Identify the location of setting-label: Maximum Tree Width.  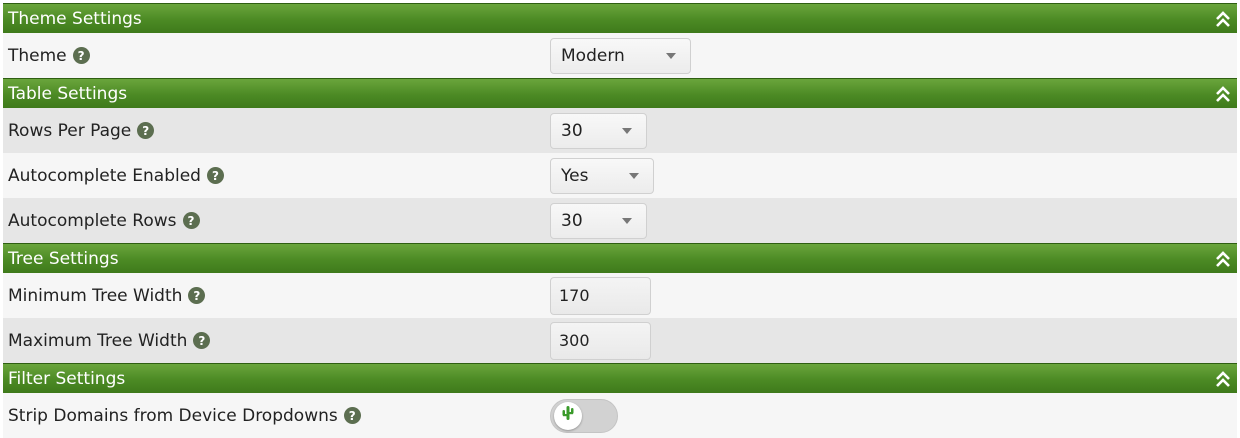
(98, 340).